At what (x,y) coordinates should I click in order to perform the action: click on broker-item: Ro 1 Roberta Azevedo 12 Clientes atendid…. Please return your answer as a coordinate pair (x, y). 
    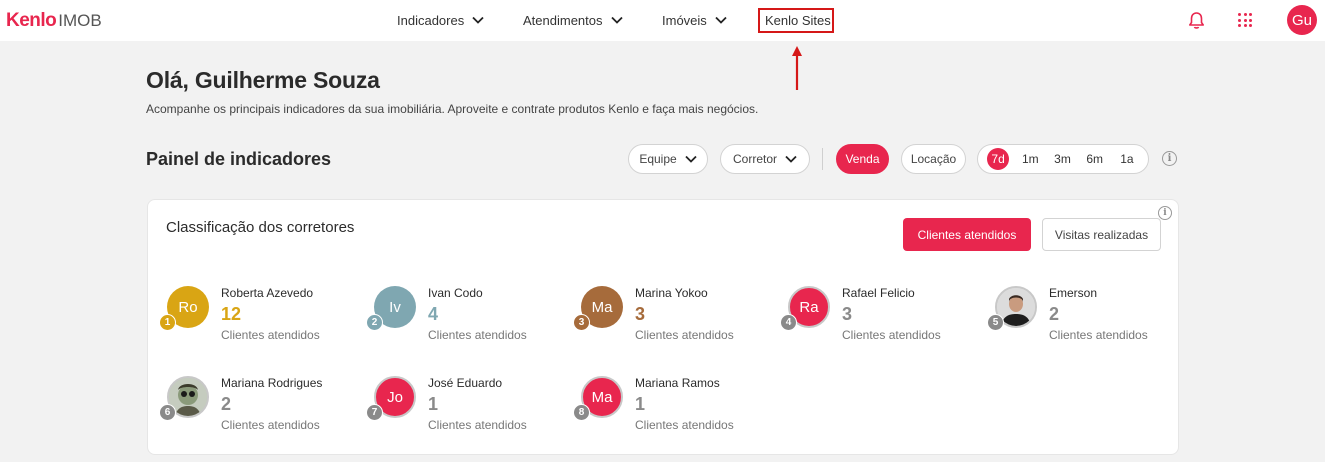
    Looking at the image, I should click on (248, 318).